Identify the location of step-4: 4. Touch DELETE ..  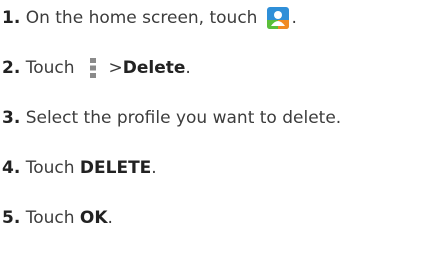
(79, 168).